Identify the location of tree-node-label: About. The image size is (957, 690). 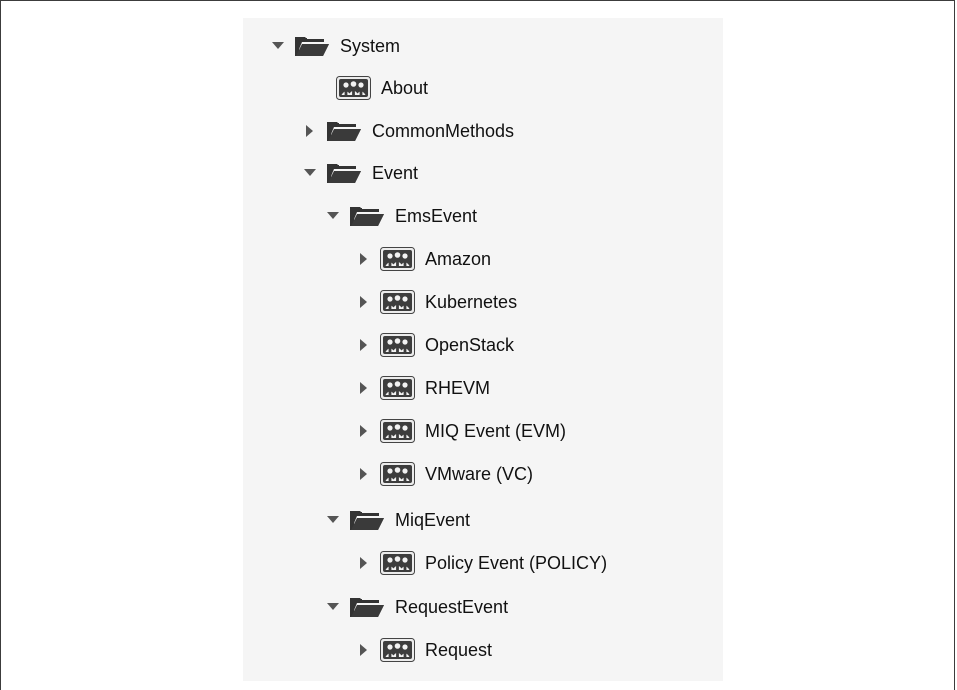
(405, 87).